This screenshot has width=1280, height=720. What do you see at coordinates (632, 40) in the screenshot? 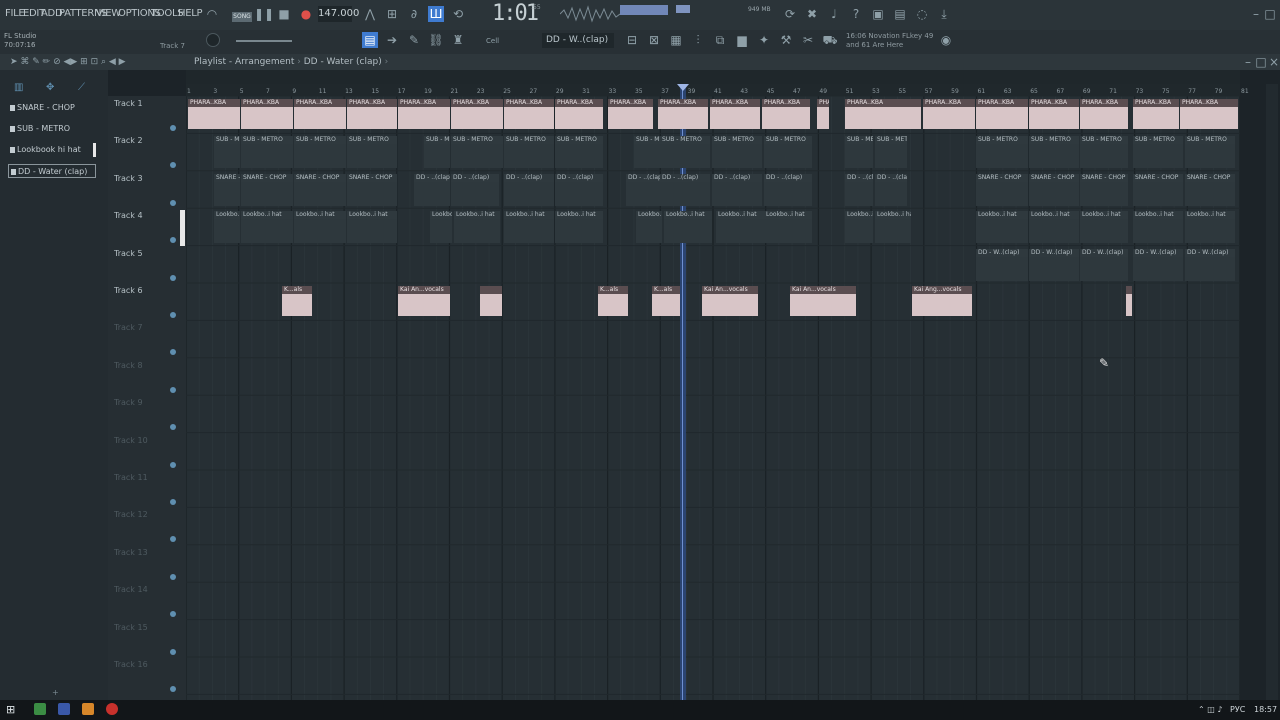
I see `mixer-icon: ⊟` at bounding box center [632, 40].